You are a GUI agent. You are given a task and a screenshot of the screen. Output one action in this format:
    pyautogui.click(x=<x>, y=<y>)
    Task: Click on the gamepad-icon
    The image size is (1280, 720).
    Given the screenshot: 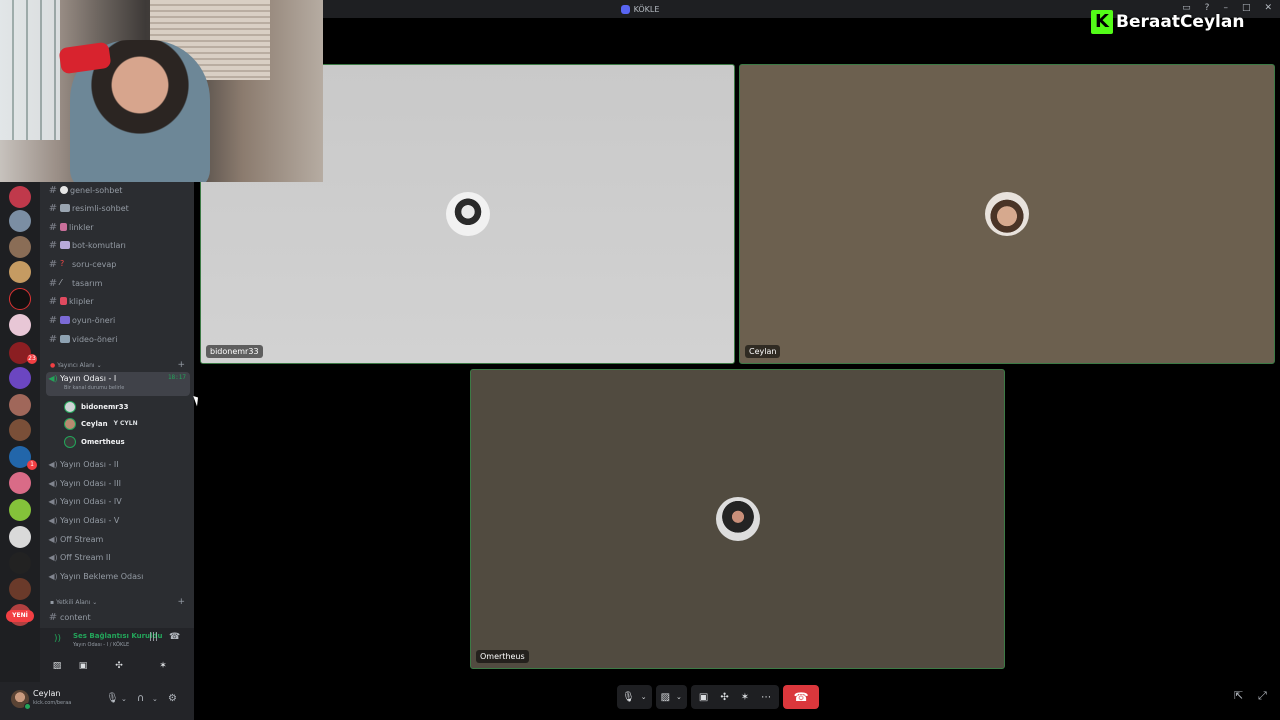 What is the action you would take?
    pyautogui.click(x=65, y=320)
    